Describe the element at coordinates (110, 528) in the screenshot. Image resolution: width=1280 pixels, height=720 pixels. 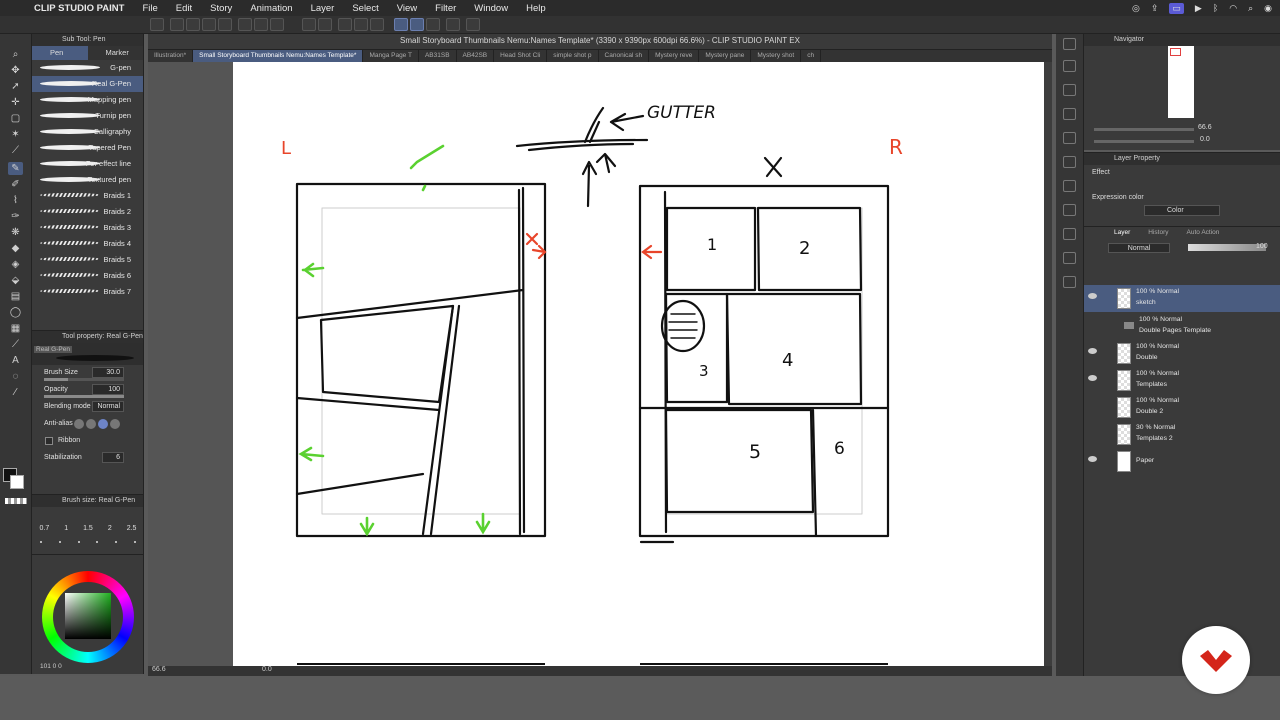
I see `size-preset: 2` at that location.